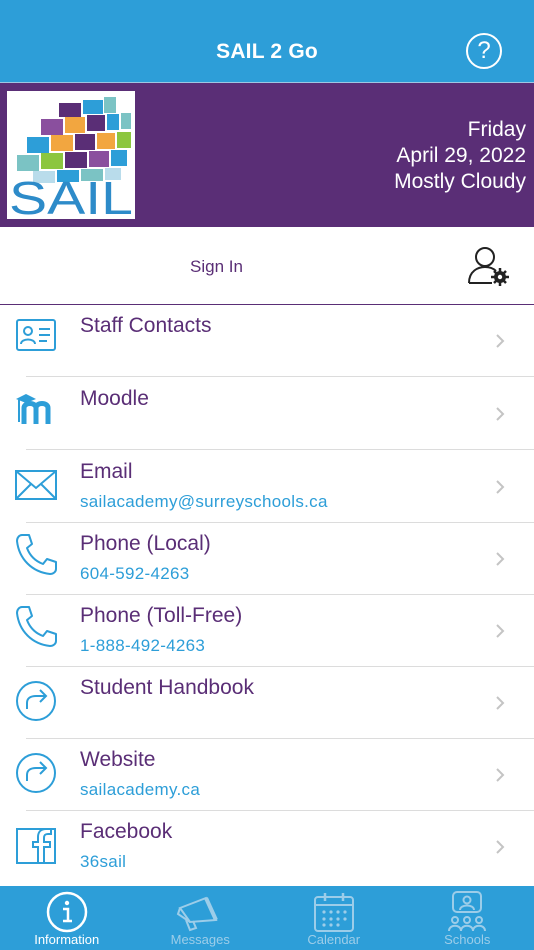  Describe the element at coordinates (140, 790) in the screenshot. I see `item-subtitle: sailacademy.ca` at that location.